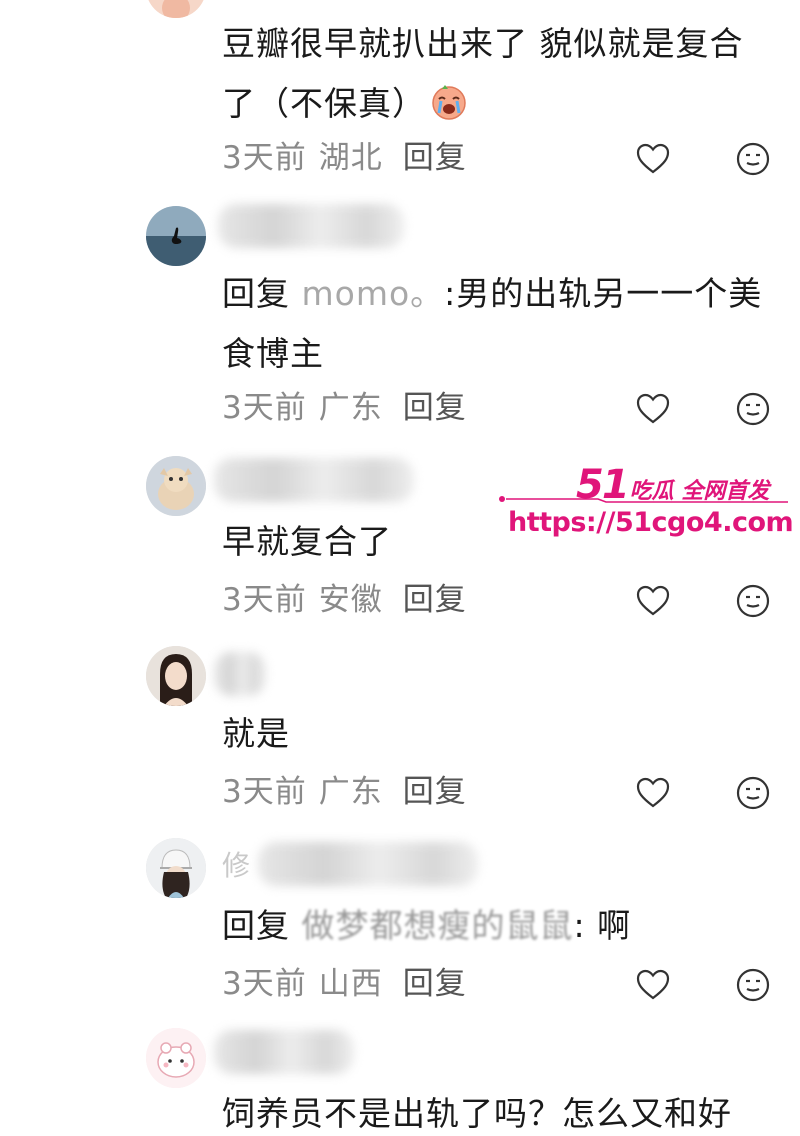 This screenshot has width=800, height=1136. I want to click on comment-text: 豆瓣很早就扒出来了 貌似就是复合了（不保真）, so click(483, 73).